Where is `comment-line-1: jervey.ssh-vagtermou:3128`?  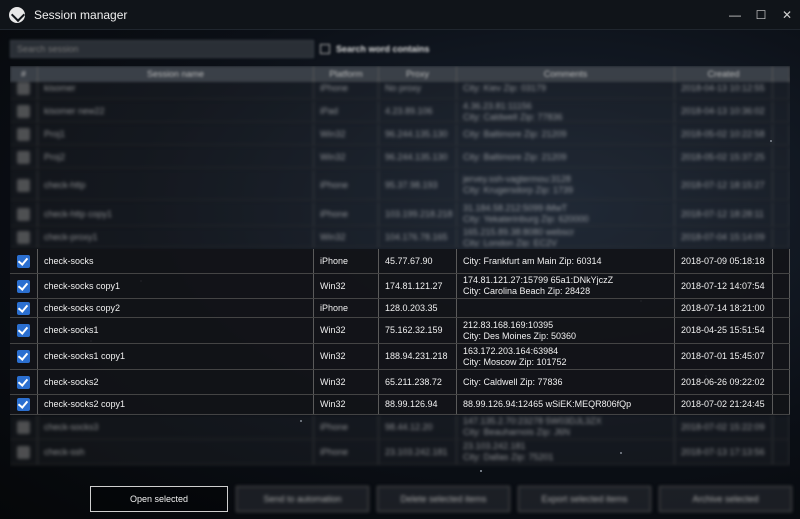 comment-line-1: jervey.ssh-vagtermou:3128 is located at coordinates (517, 179).